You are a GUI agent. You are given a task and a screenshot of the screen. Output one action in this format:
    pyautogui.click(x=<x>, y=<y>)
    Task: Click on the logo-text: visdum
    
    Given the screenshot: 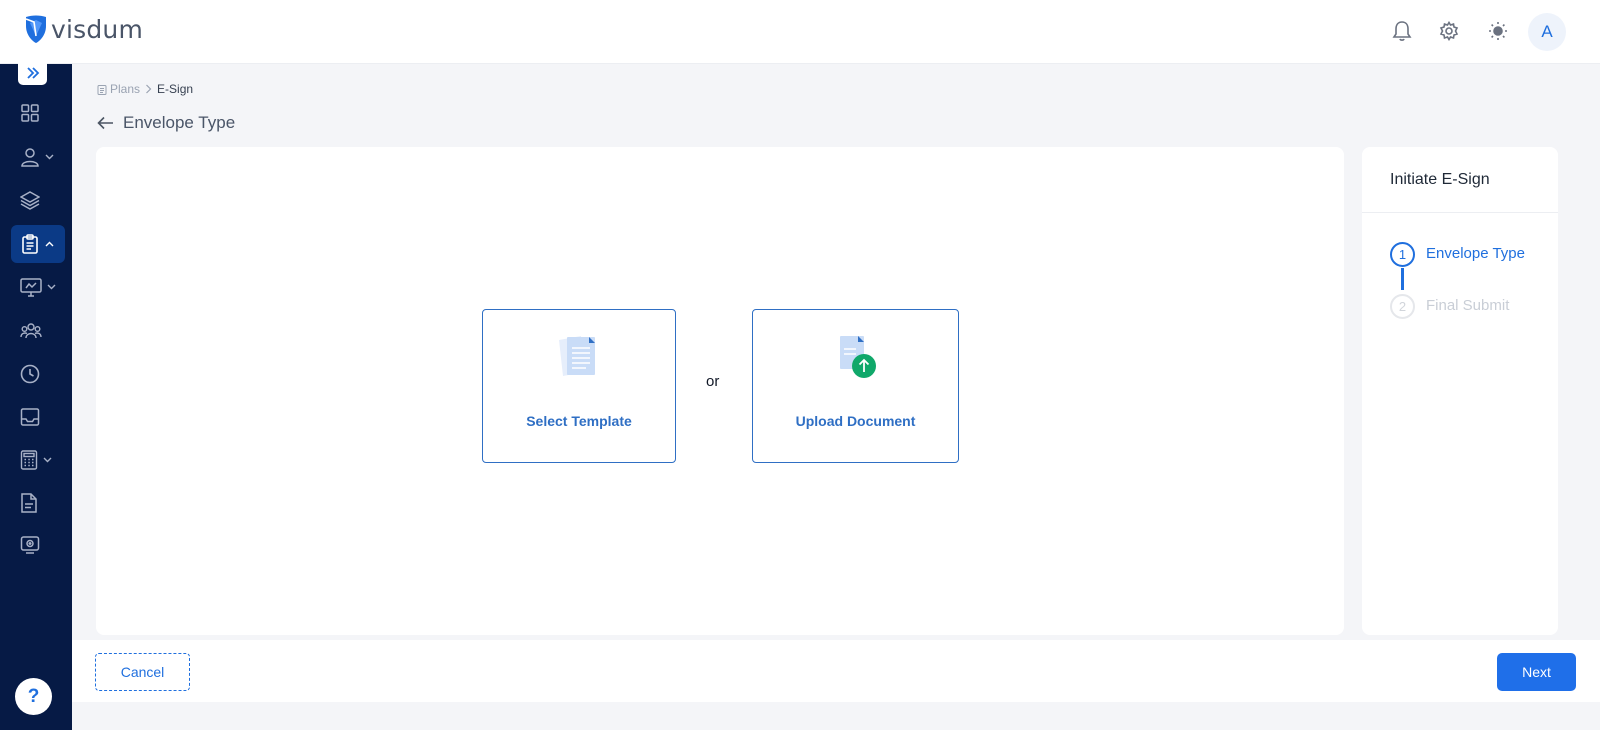 What is the action you would take?
    pyautogui.click(x=97, y=29)
    